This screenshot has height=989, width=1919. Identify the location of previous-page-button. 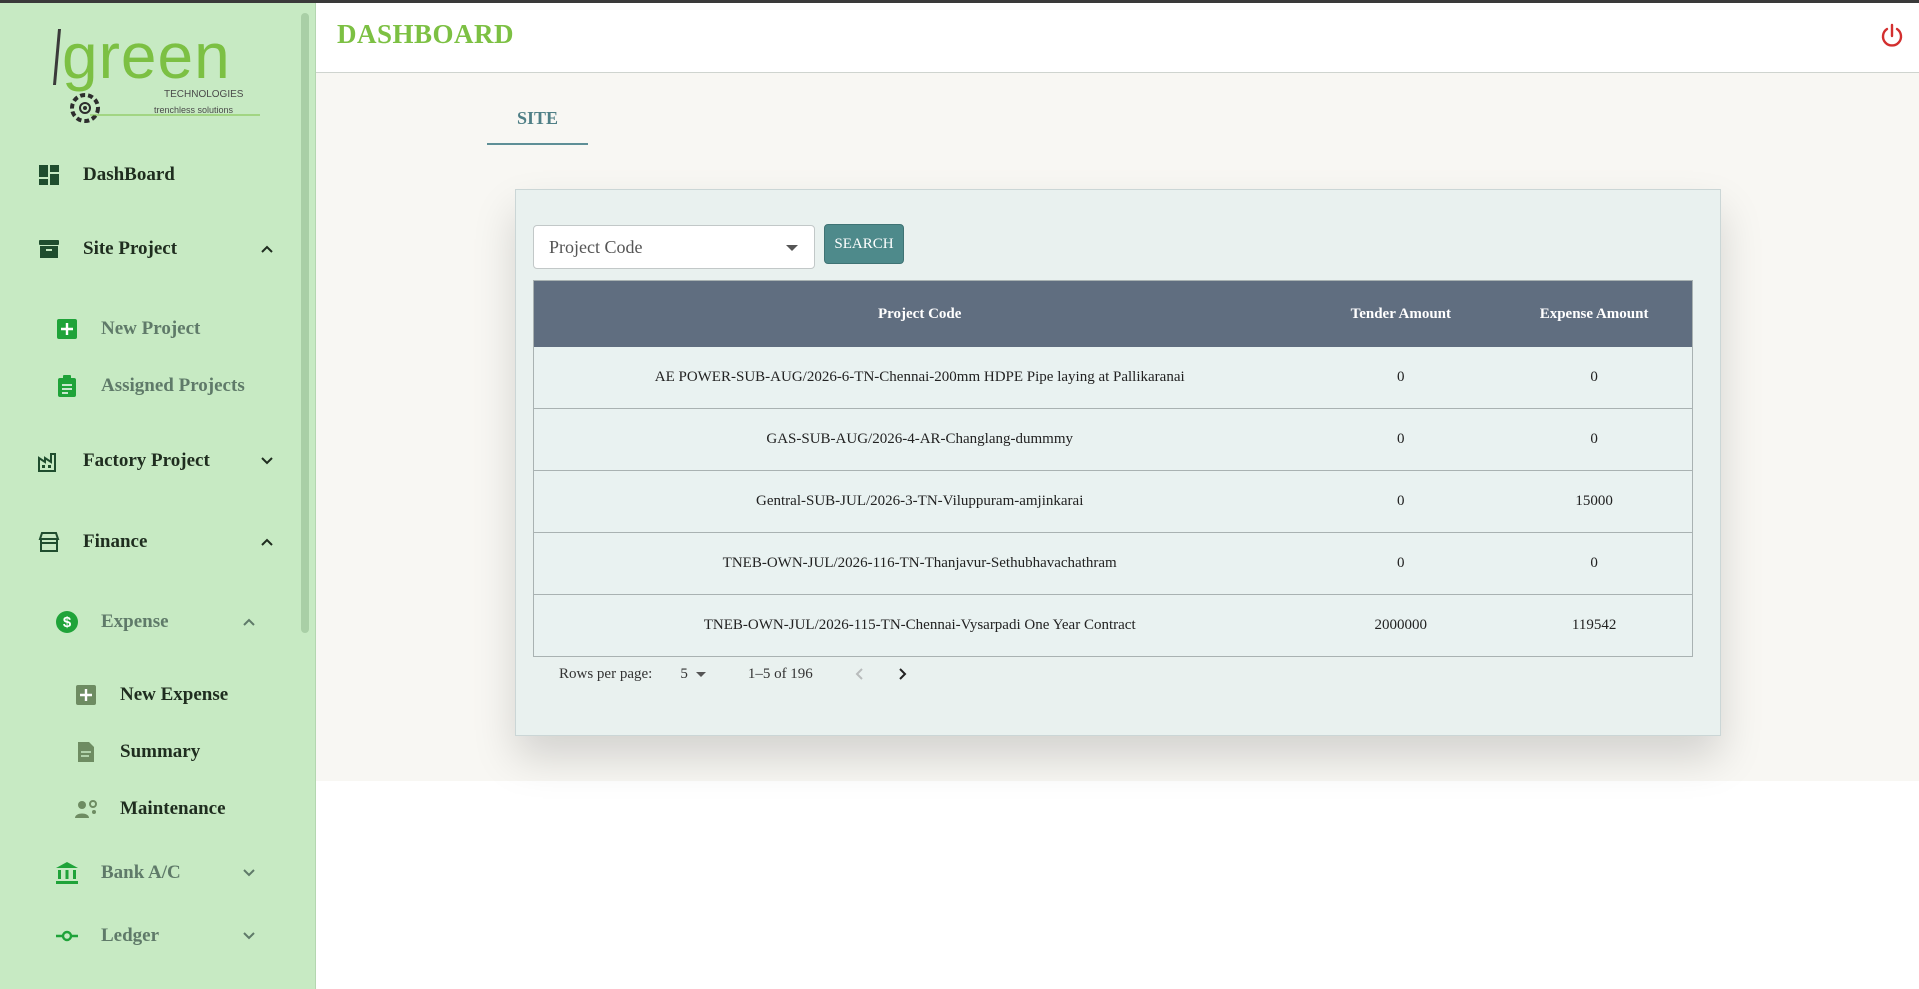
(860, 674).